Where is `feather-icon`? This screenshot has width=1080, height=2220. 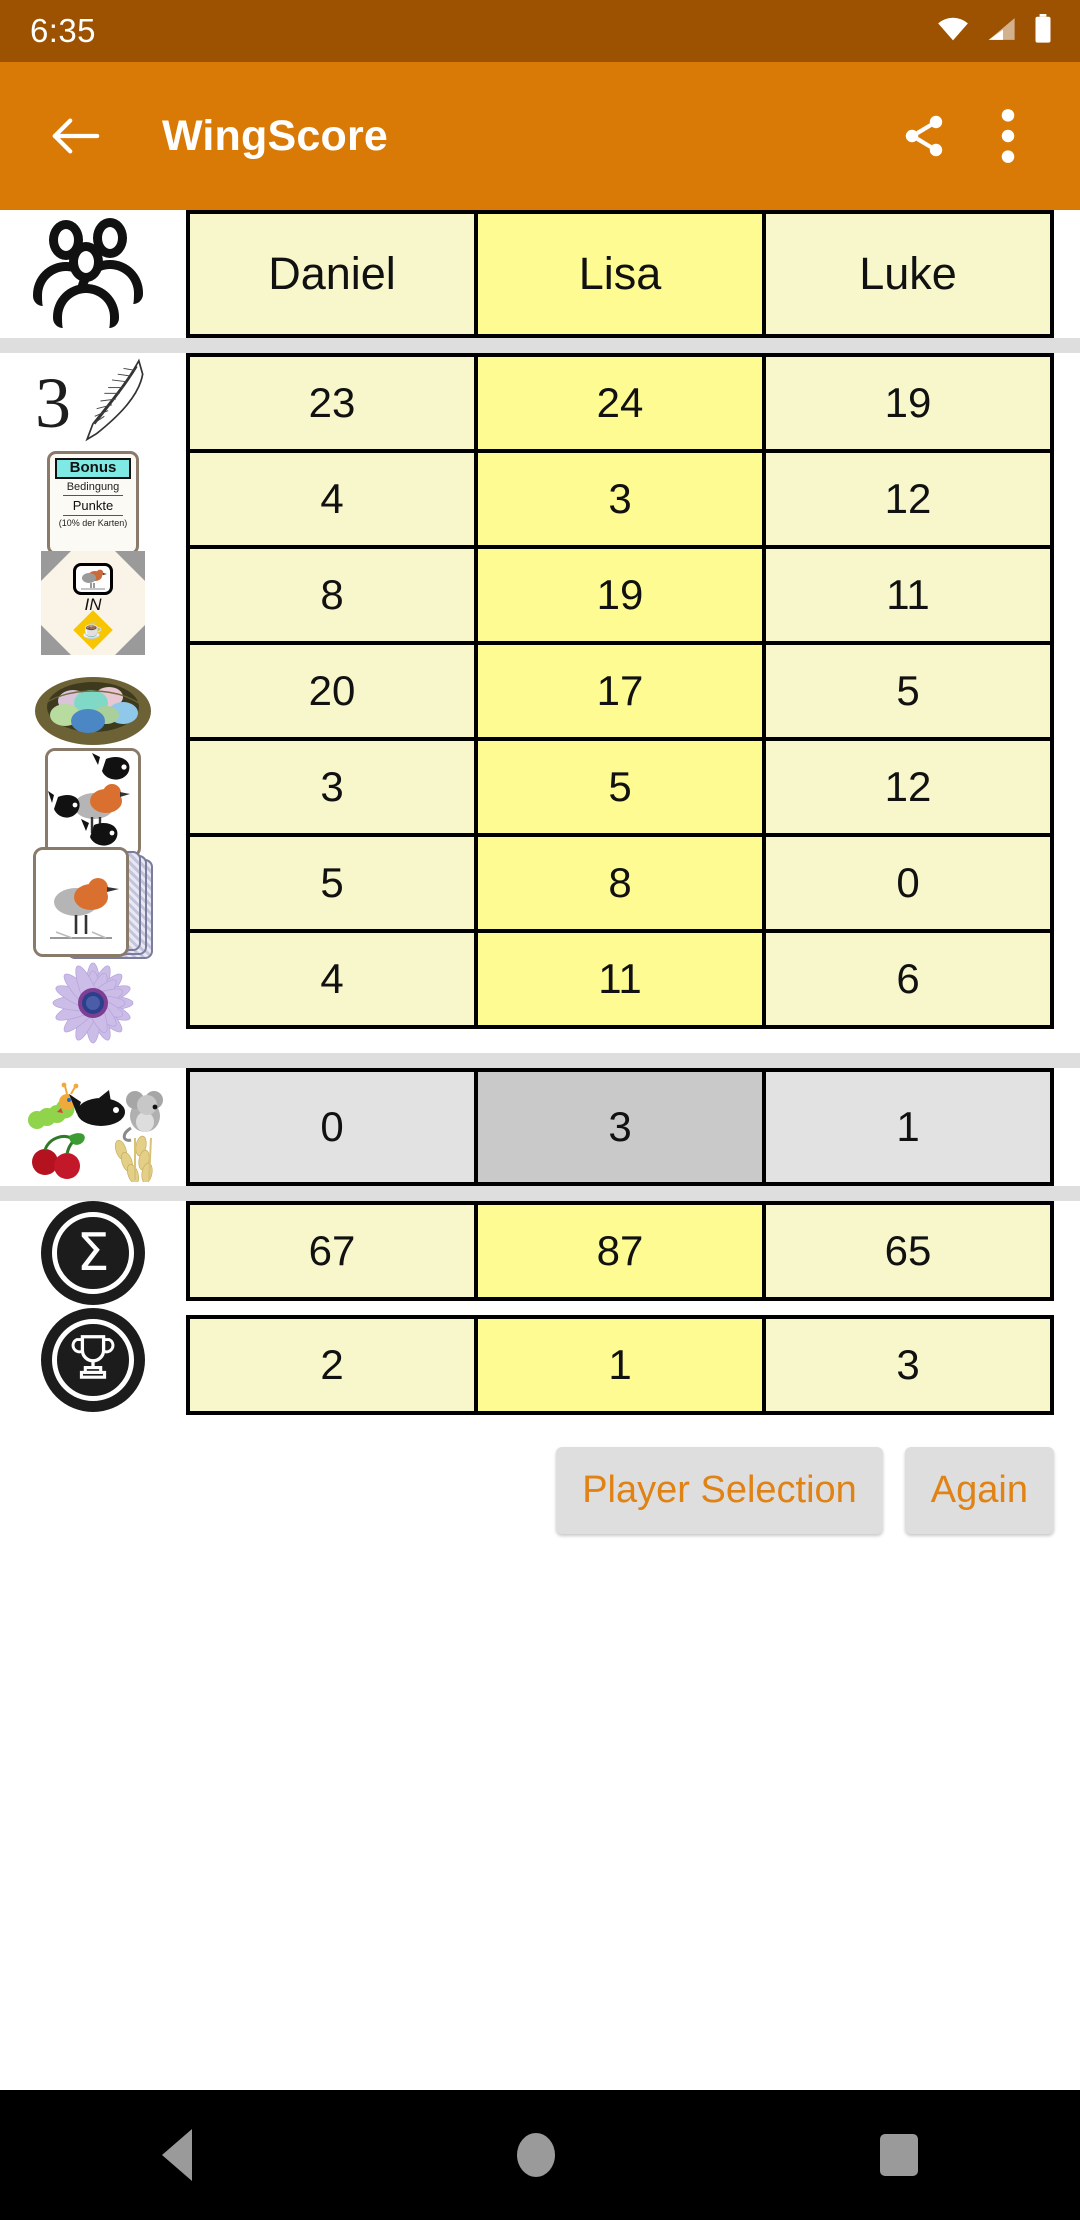
feather-icon is located at coordinates (112, 403).